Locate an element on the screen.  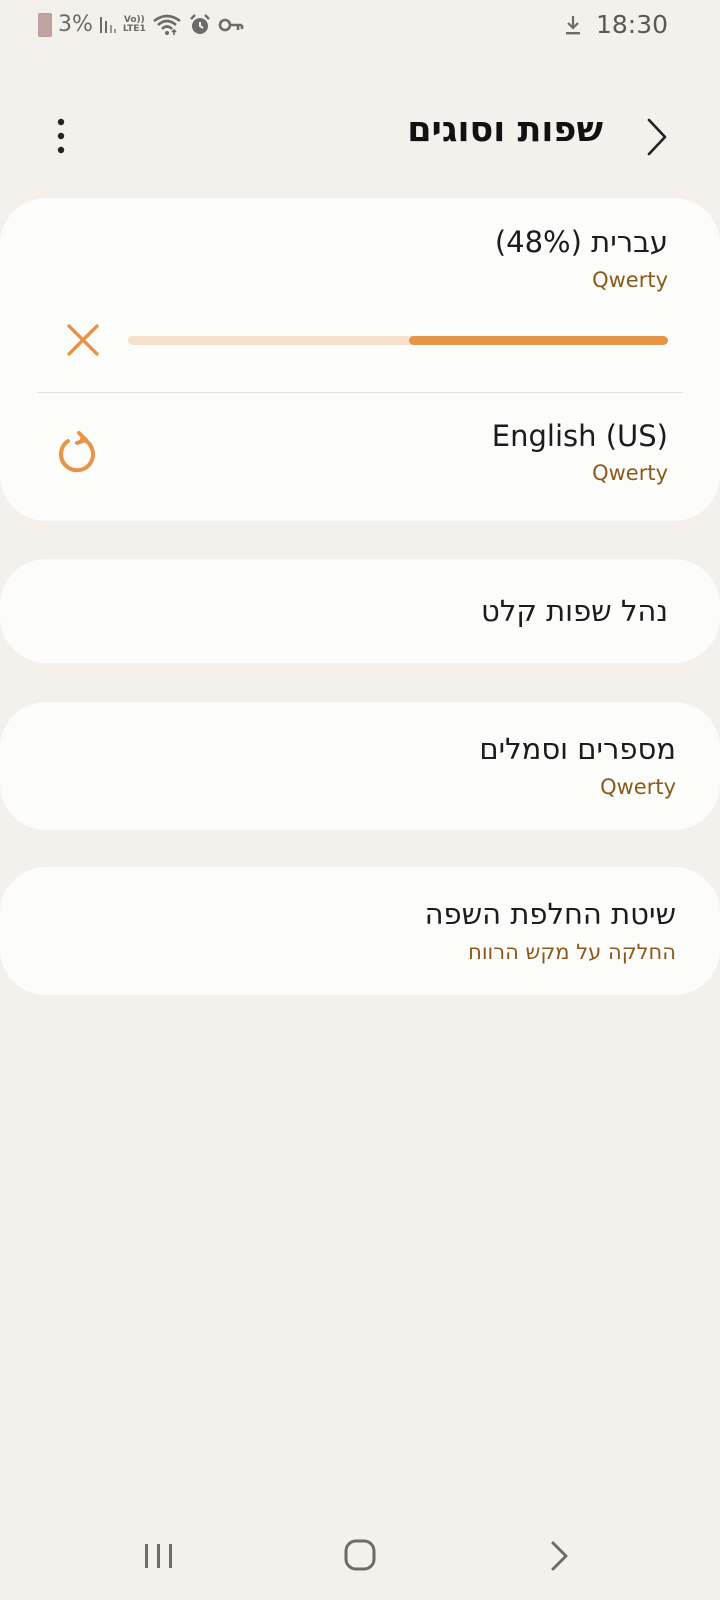
battery-icon is located at coordinates (45, 24).